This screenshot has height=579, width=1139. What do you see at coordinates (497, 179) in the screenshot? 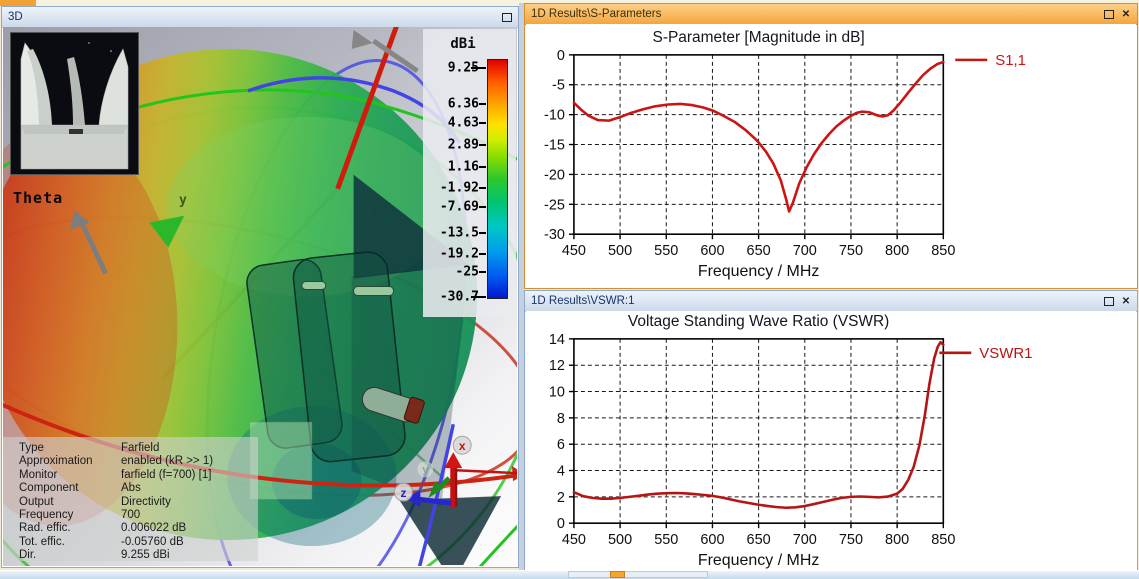
I see `colorbar-gradient` at bounding box center [497, 179].